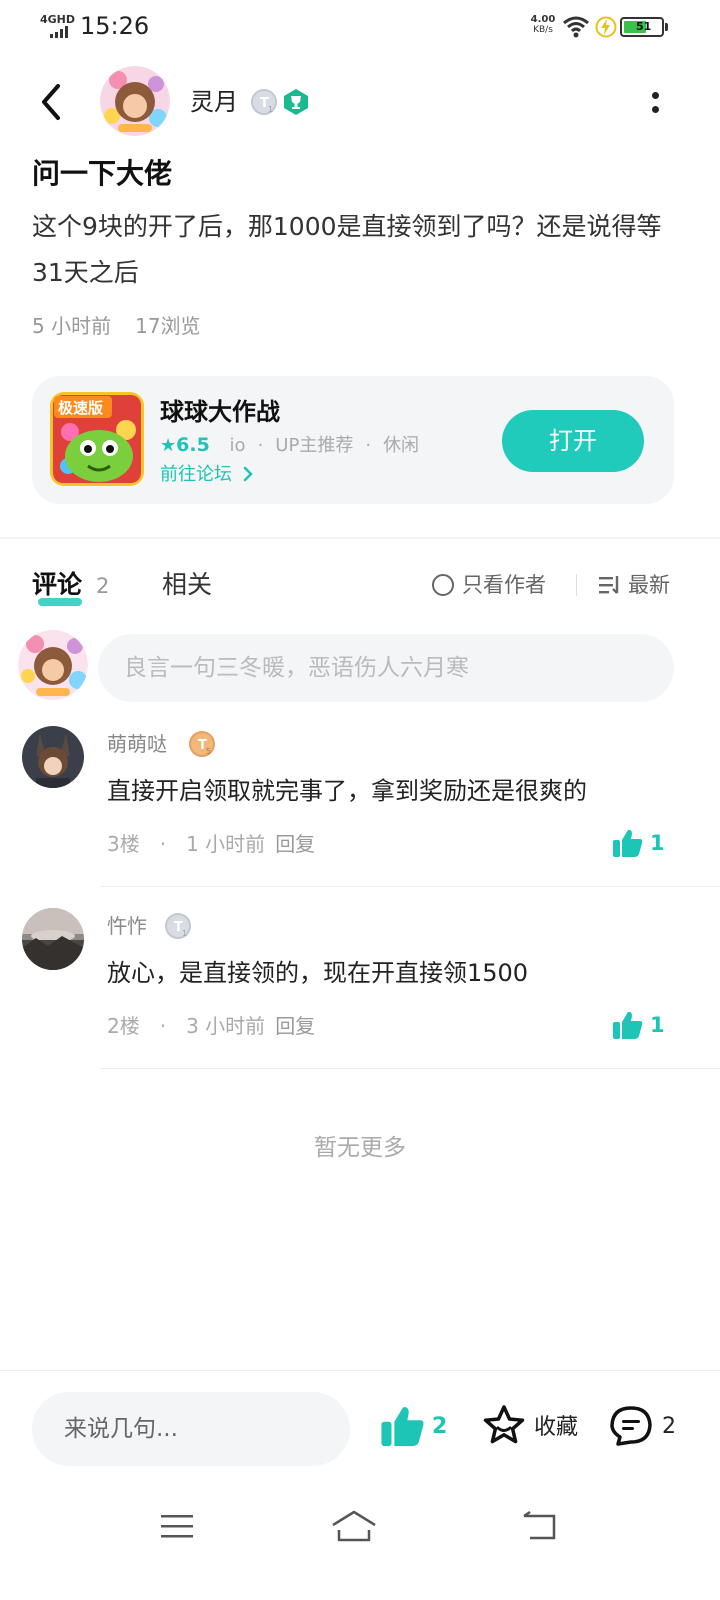  Describe the element at coordinates (504, 1424) in the screenshot. I see `star-outline-icon` at that location.